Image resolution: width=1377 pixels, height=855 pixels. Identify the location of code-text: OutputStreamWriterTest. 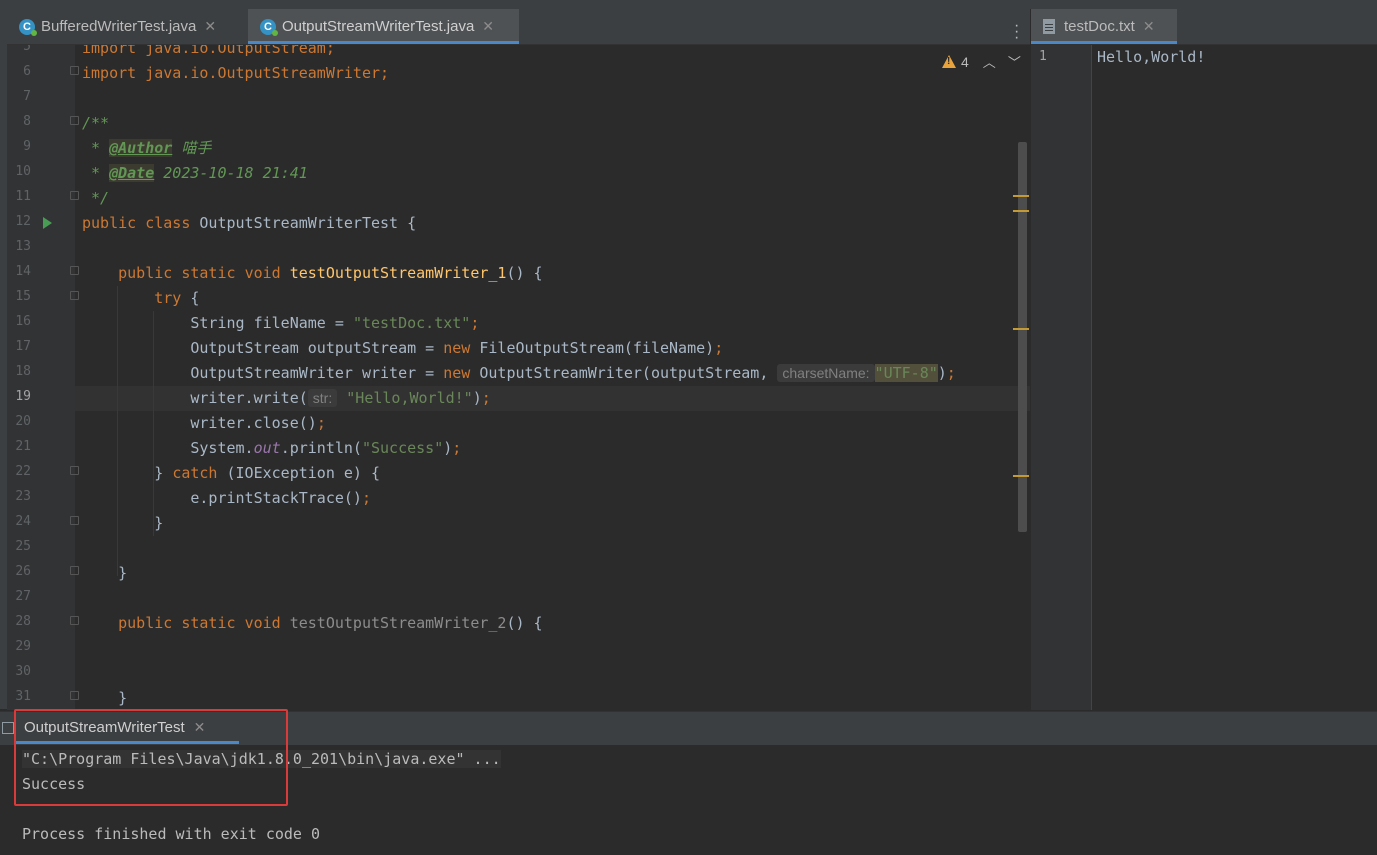
(299, 223).